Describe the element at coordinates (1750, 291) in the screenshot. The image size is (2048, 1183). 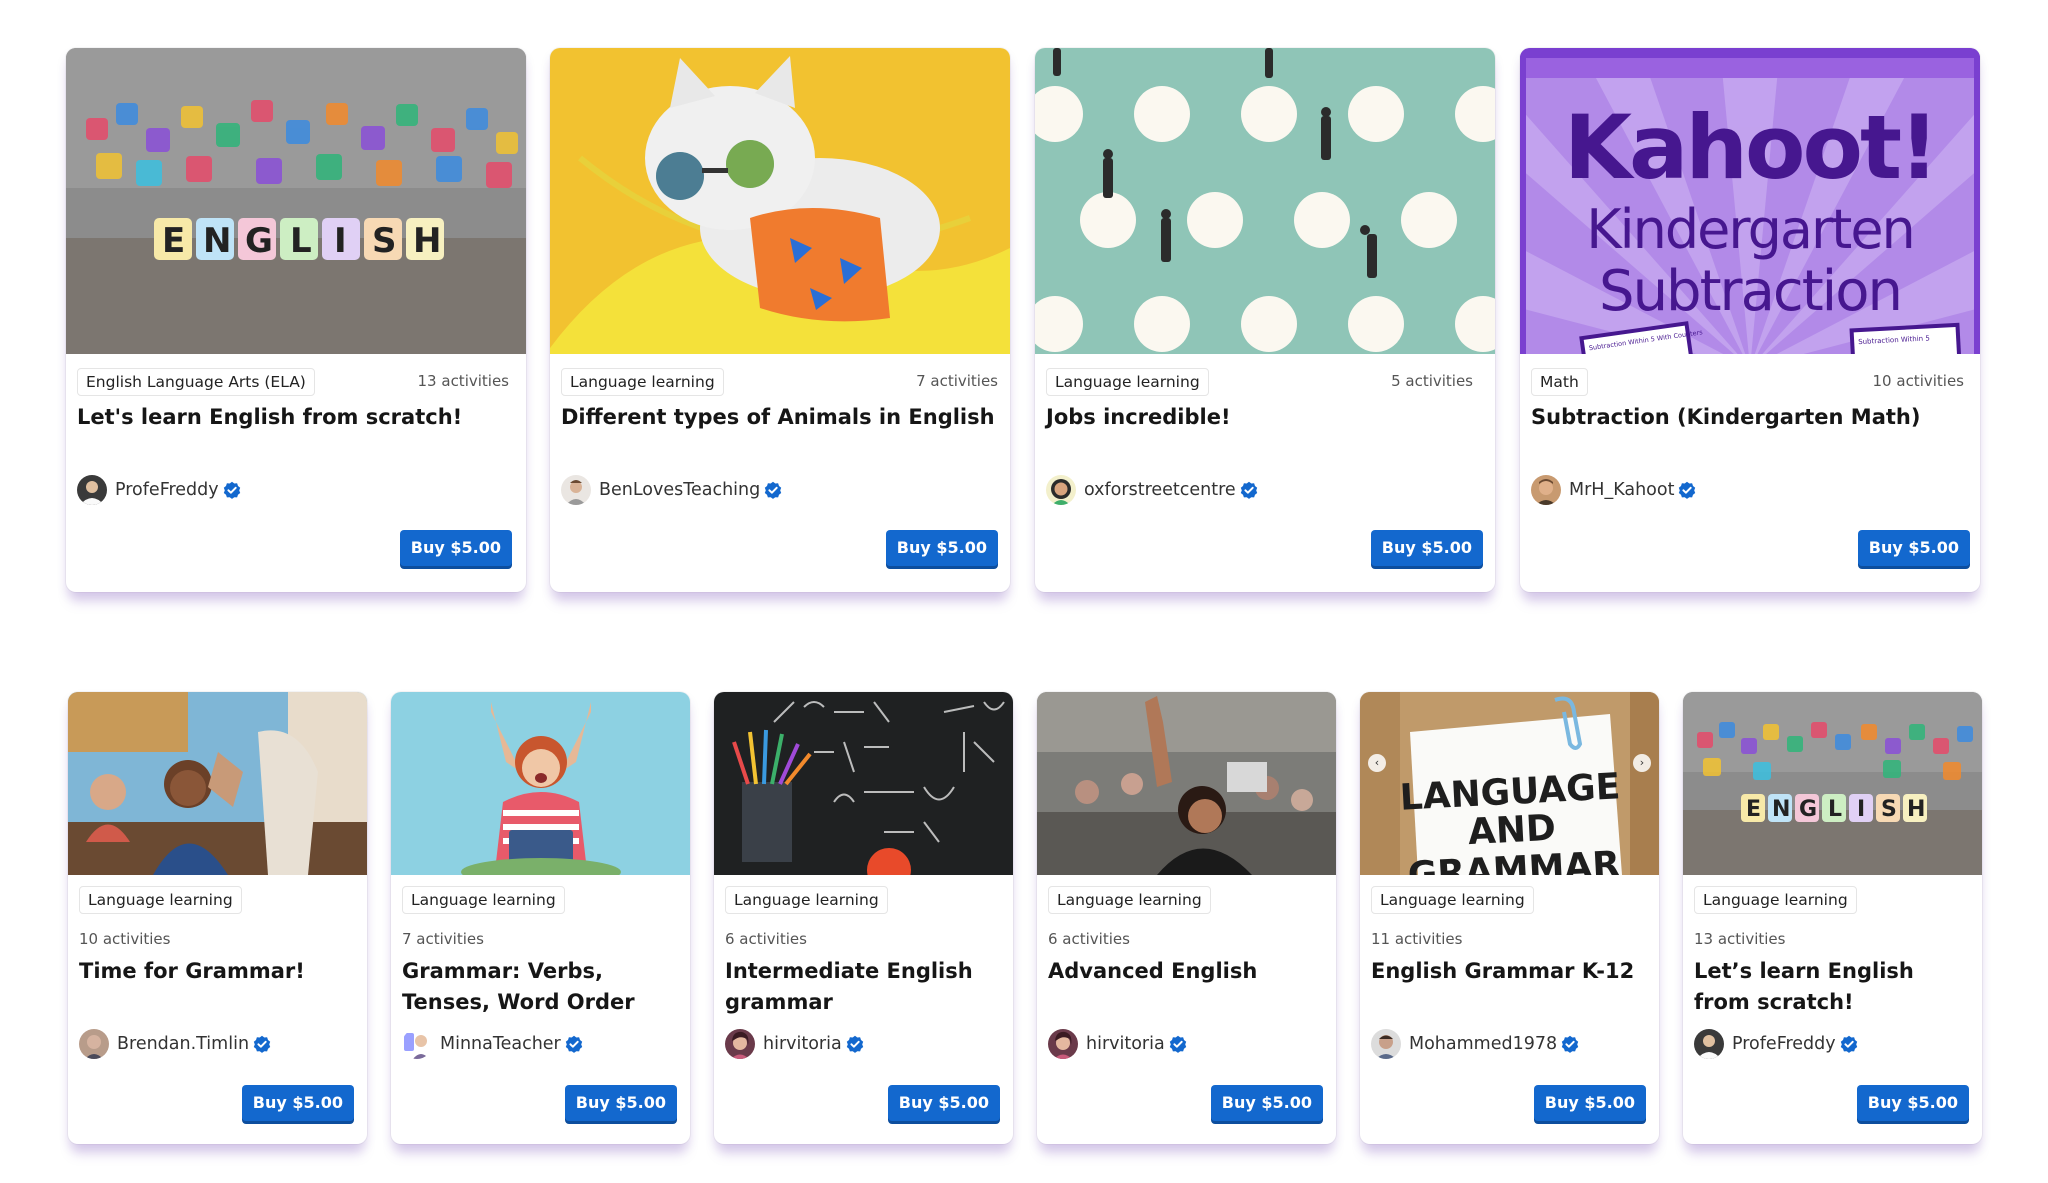
I see `thumb-title-line: Subtraction` at that location.